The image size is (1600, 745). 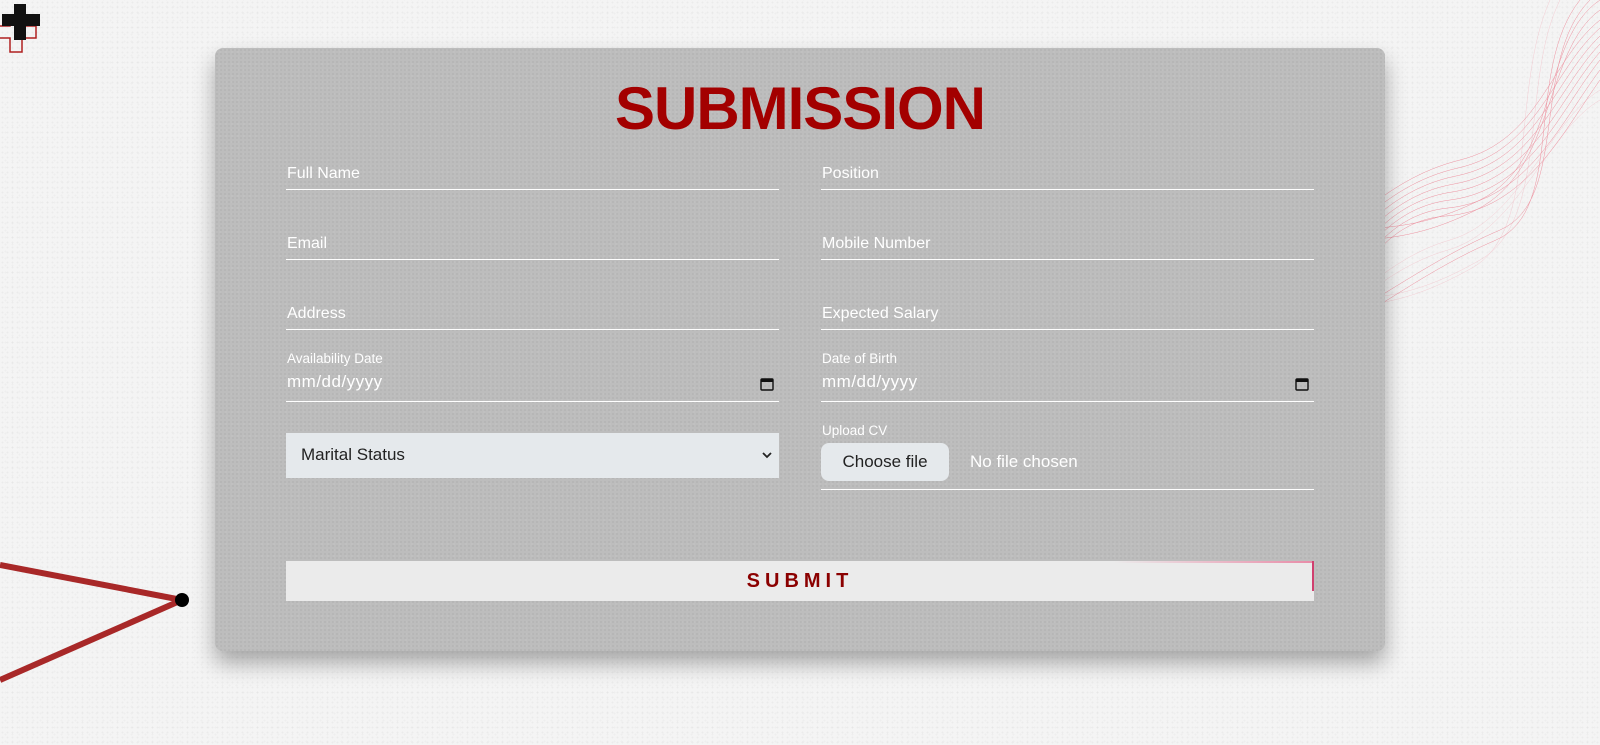 What do you see at coordinates (850, 173) in the screenshot?
I see `position-placeholder: Position` at bounding box center [850, 173].